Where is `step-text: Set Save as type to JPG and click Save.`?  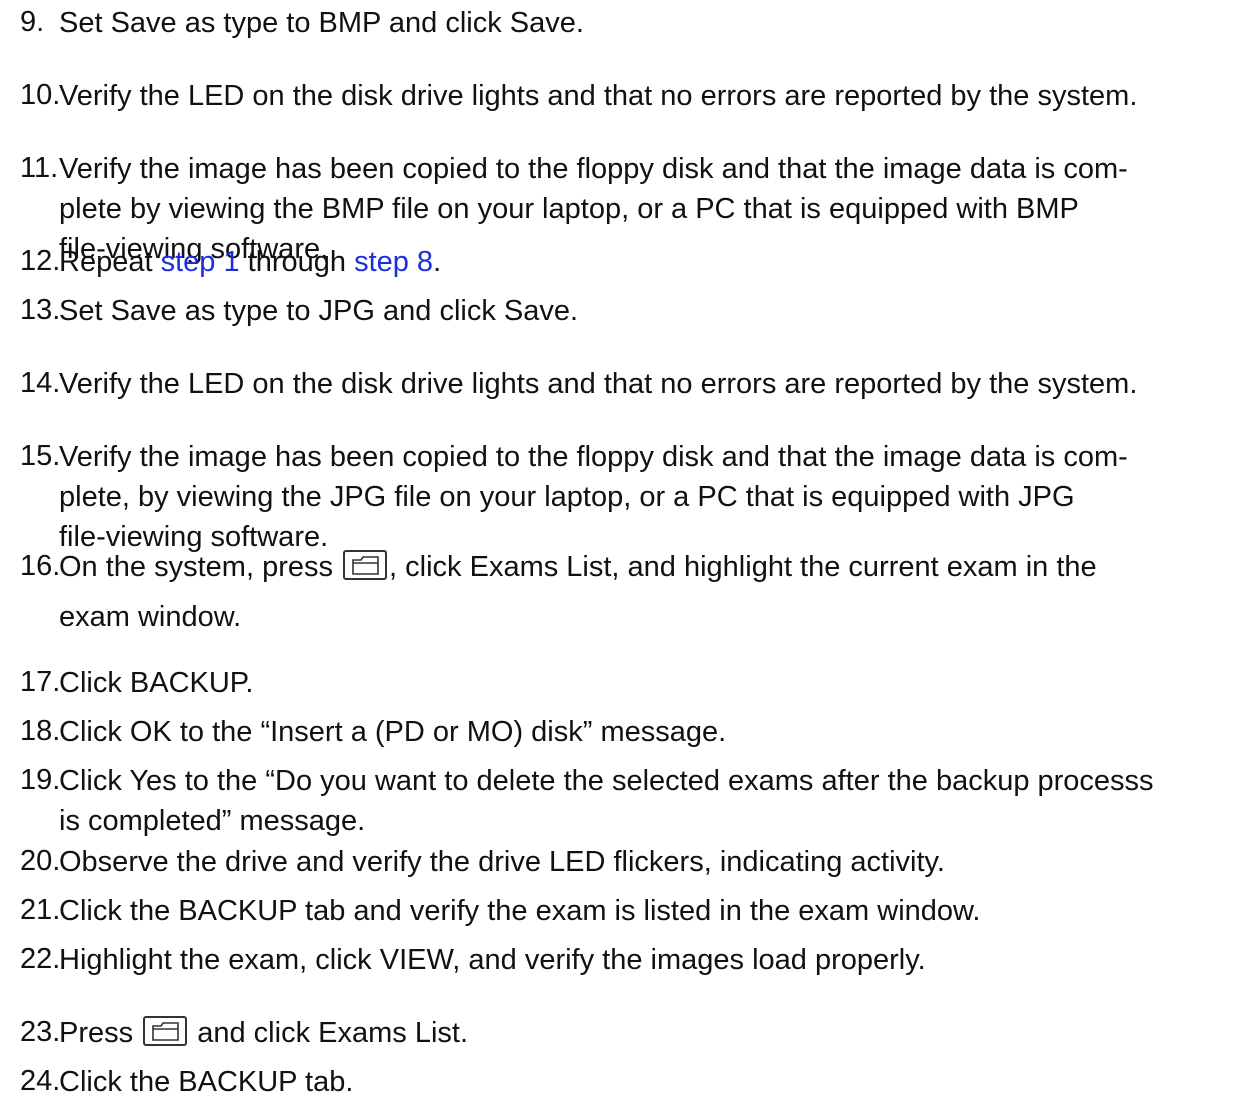
step-text: Set Save as type to JPG and click Save. is located at coordinates (319, 311).